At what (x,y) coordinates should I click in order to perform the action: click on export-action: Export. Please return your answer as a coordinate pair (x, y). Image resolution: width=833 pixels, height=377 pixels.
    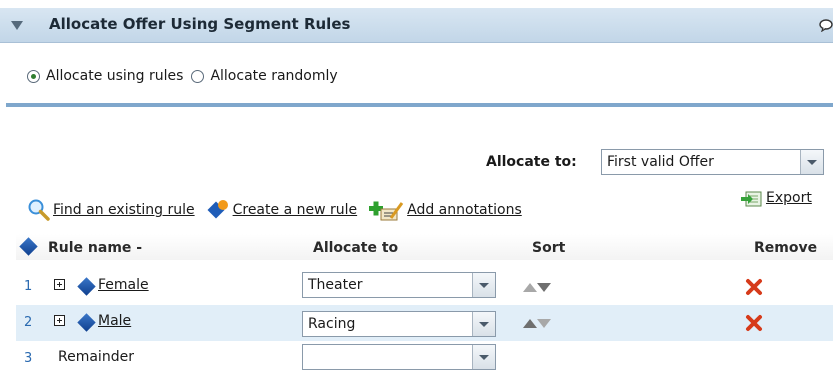
    Looking at the image, I should click on (776, 198).